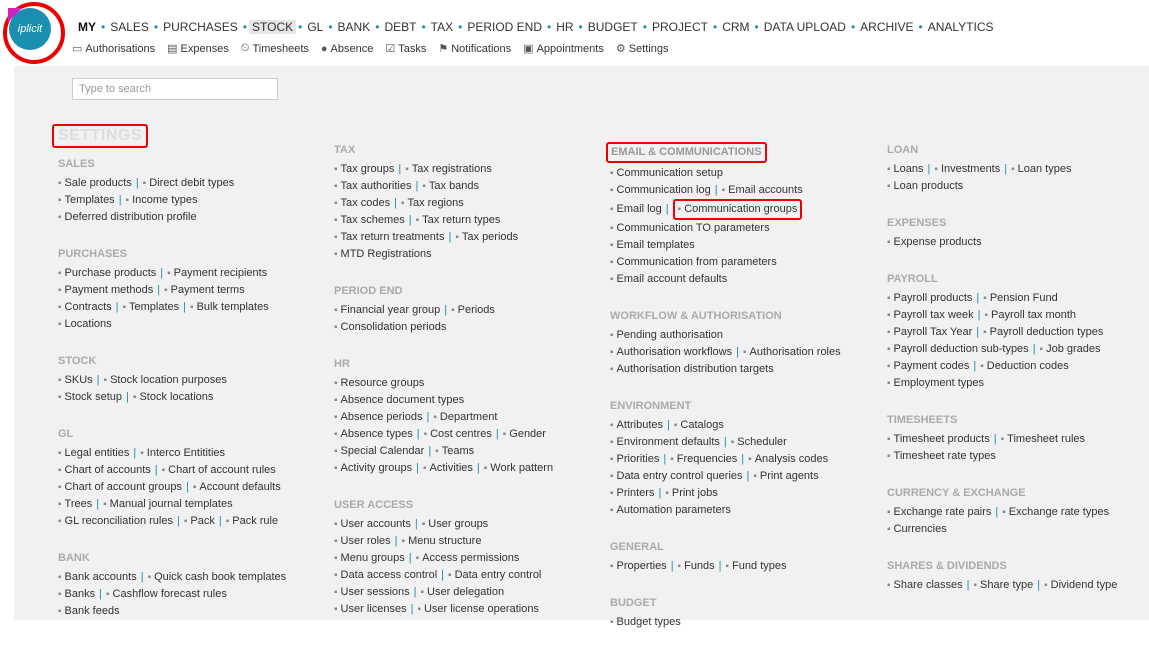 This screenshot has height=651, width=1149. What do you see at coordinates (115, 521) in the screenshot?
I see `link-gl-reconciliation-rules: ▪ GL reconciliation rules` at bounding box center [115, 521].